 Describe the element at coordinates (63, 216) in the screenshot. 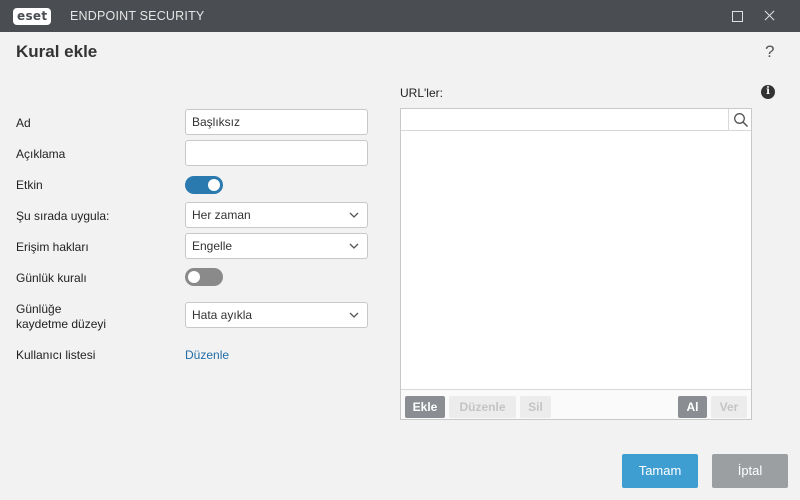

I see `apply-during-label: Şu sırada uygula:` at that location.